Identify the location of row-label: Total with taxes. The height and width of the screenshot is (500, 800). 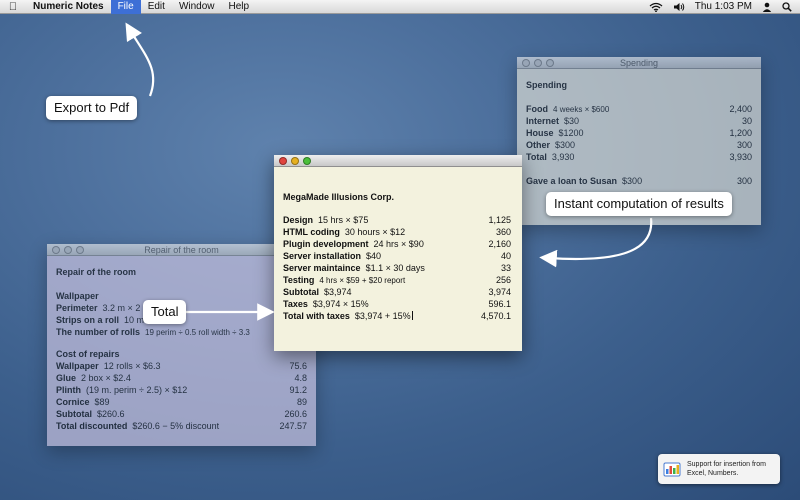
(316, 316).